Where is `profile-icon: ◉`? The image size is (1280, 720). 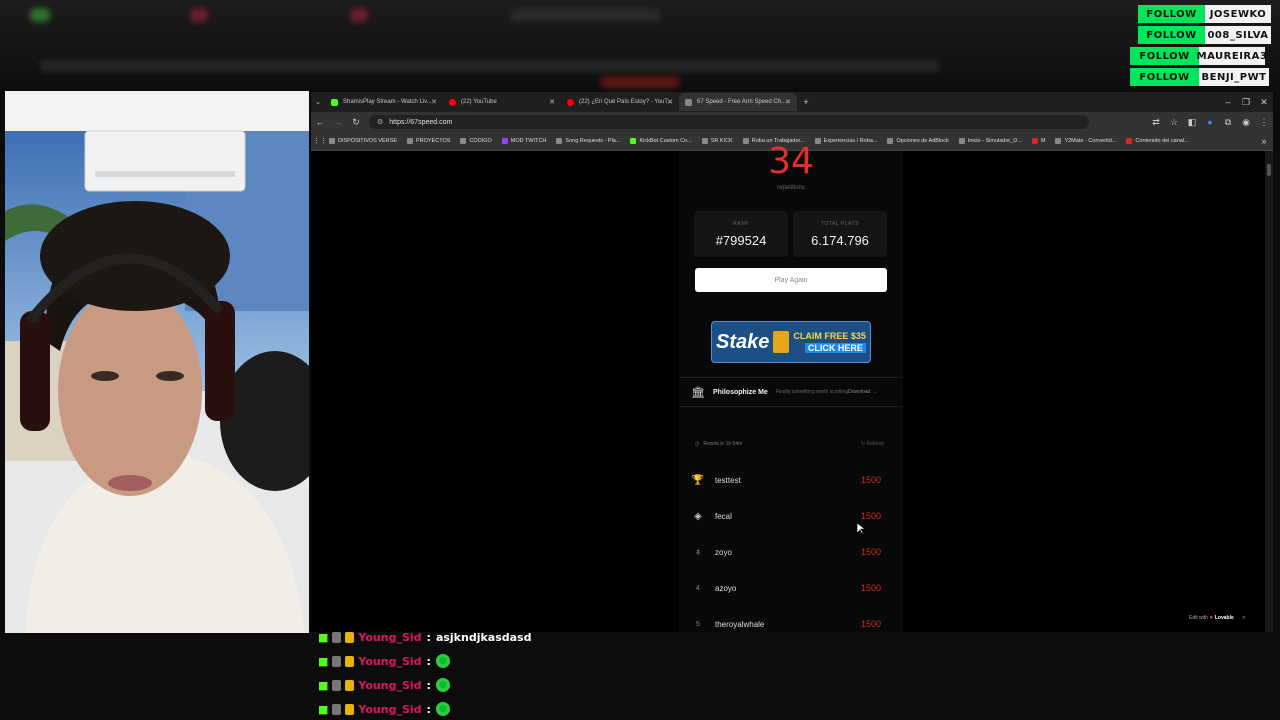 profile-icon: ◉ is located at coordinates (1246, 122).